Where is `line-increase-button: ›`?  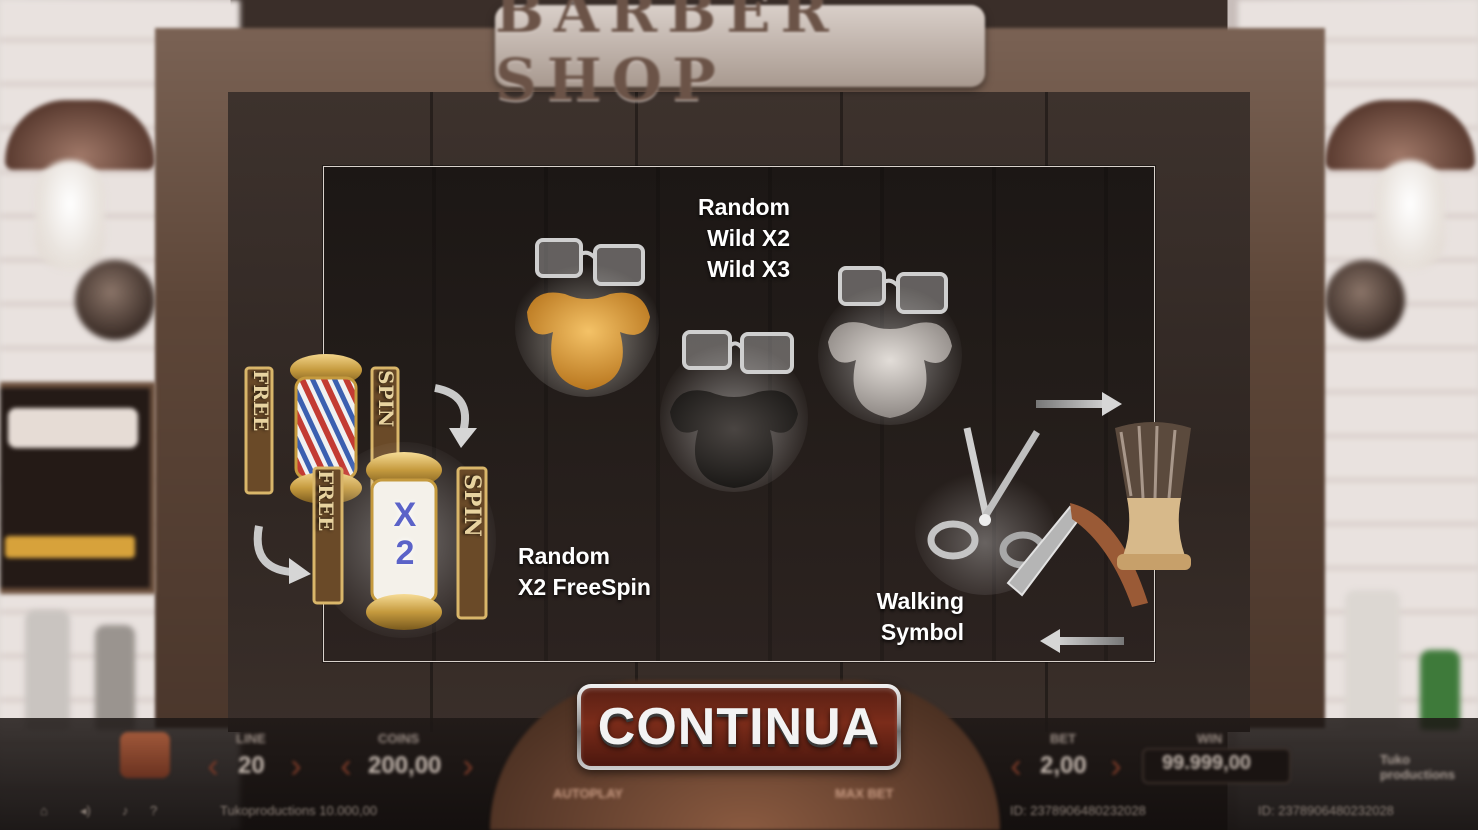
line-increase-button: › is located at coordinates (296, 766).